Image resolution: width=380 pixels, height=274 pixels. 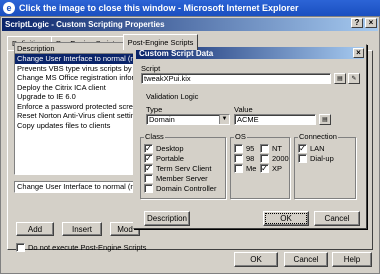 I want to click on do-not-execute-label: Do not execute Post-Engine Scripts, so click(x=87, y=247).